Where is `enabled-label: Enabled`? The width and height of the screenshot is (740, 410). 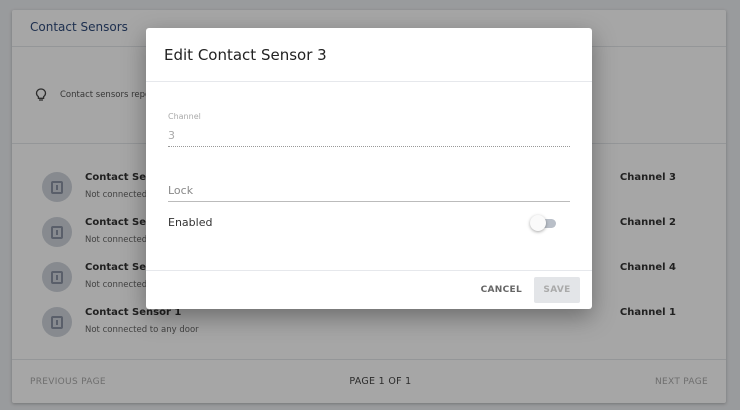
enabled-label: Enabled is located at coordinates (190, 222).